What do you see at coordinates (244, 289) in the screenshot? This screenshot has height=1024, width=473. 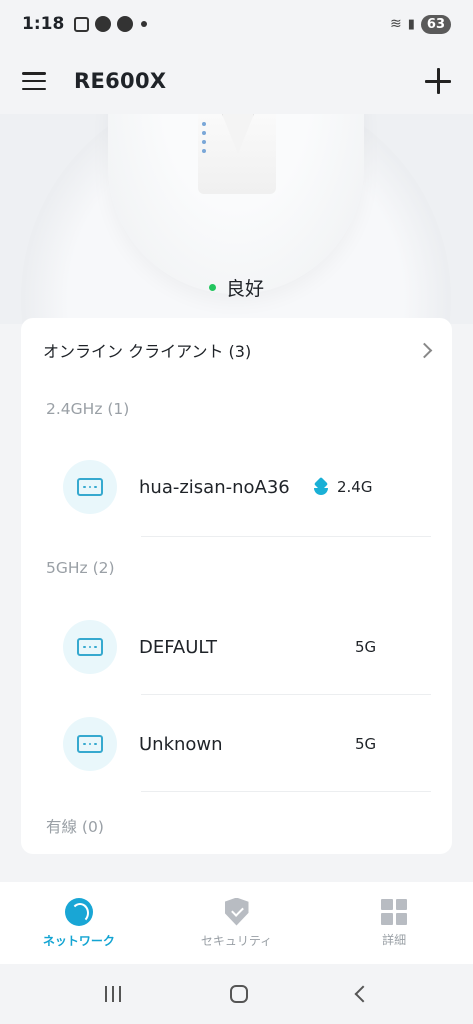 I see `connection-status-label: 良好` at bounding box center [244, 289].